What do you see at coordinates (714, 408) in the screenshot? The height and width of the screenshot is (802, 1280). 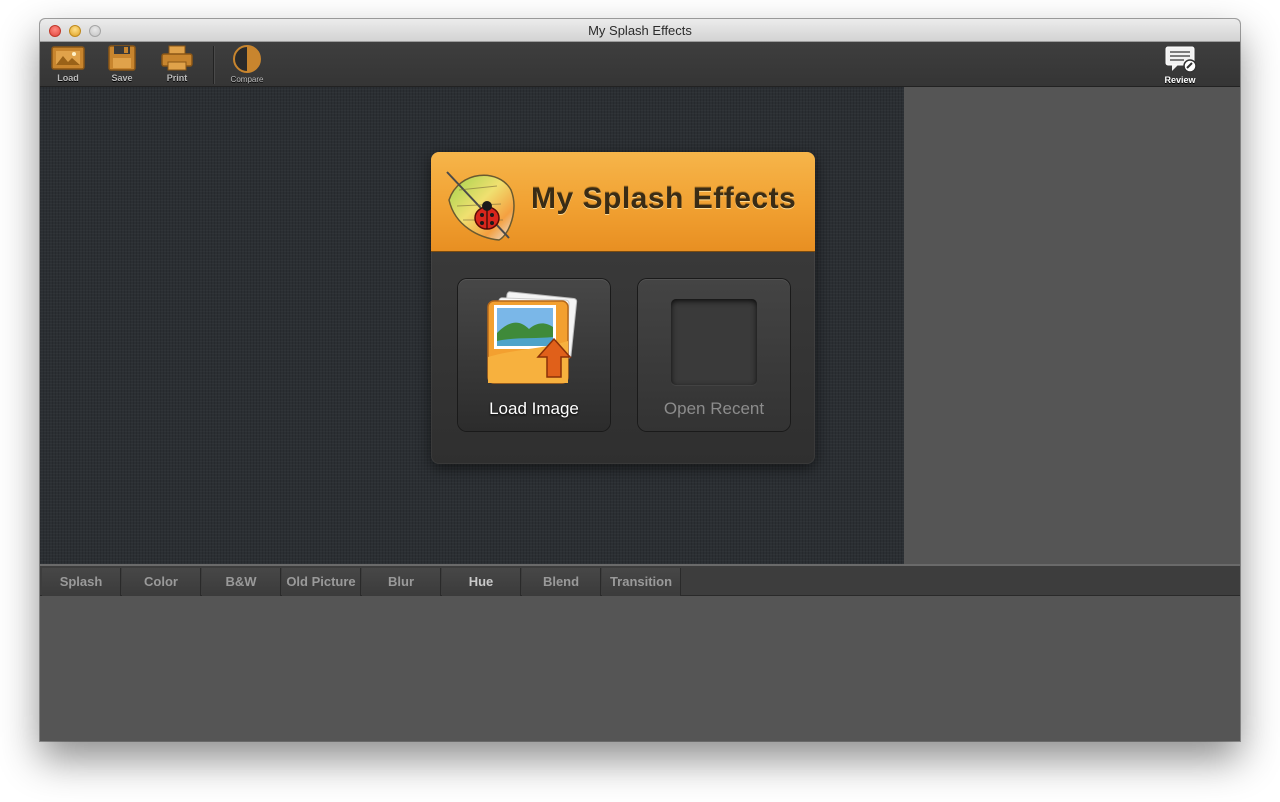 I see `open-recent-label: Open Recent` at bounding box center [714, 408].